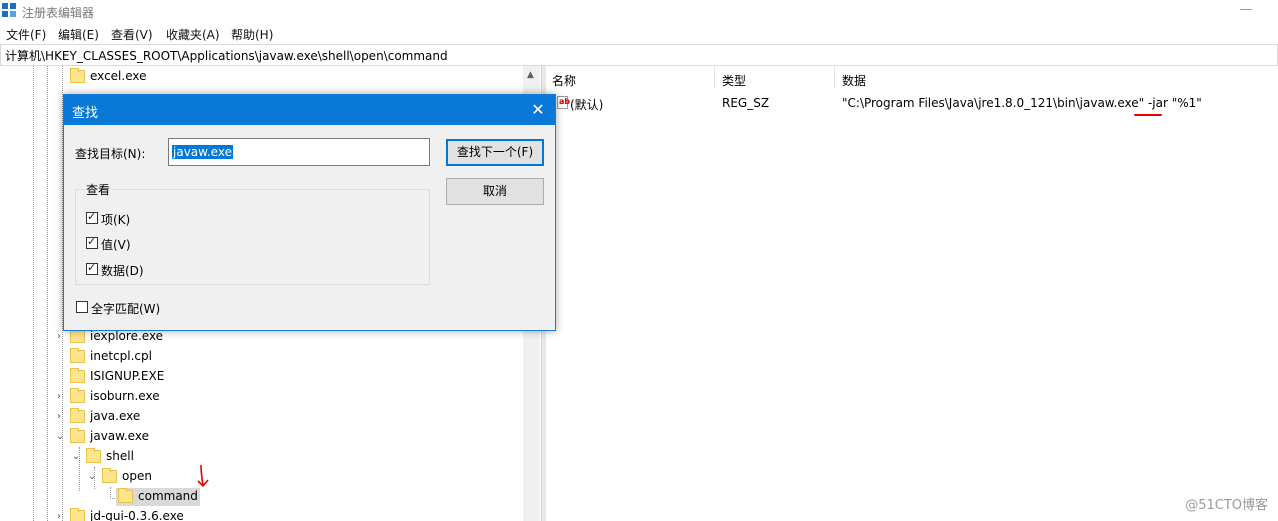 The width and height of the screenshot is (1278, 521). Describe the element at coordinates (92, 217) in the screenshot. I see `keys-checkbox` at that location.